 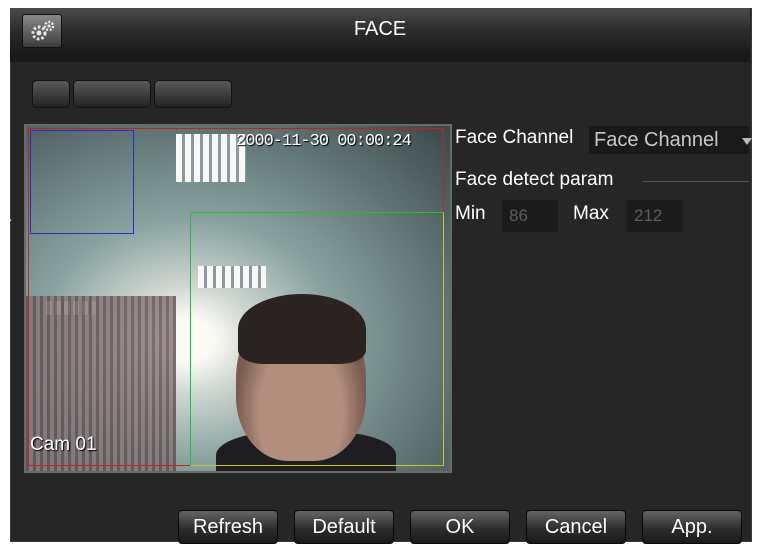 I want to click on ok-button: OK, so click(x=460, y=527).